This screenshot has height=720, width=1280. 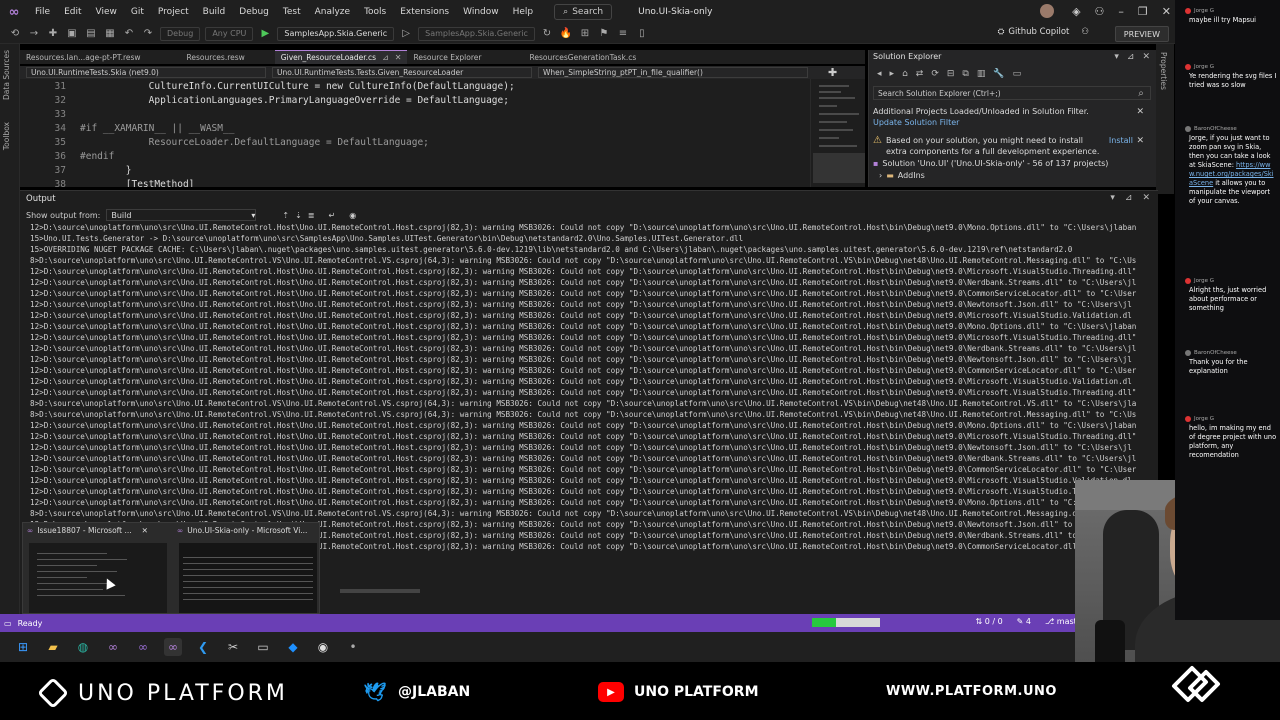 What do you see at coordinates (148, 33) in the screenshot?
I see `redo-icon: ↷` at bounding box center [148, 33].